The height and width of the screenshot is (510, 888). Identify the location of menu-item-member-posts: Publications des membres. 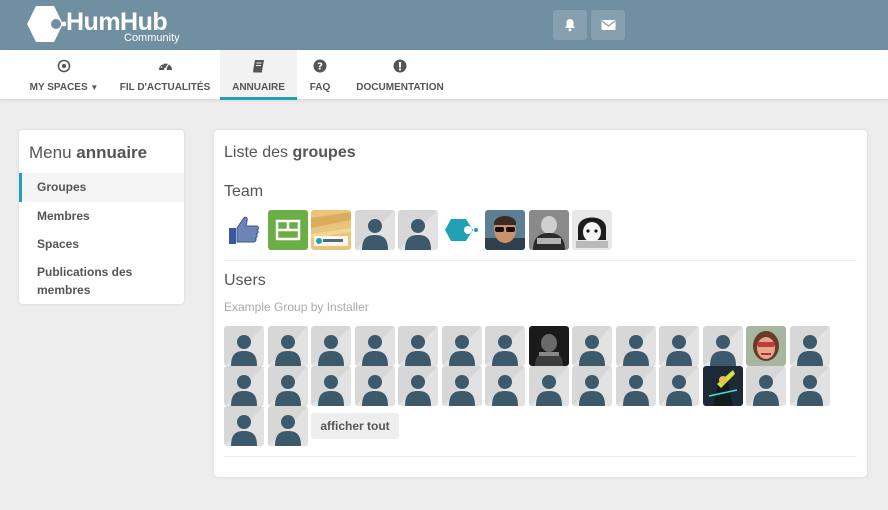
(101, 281).